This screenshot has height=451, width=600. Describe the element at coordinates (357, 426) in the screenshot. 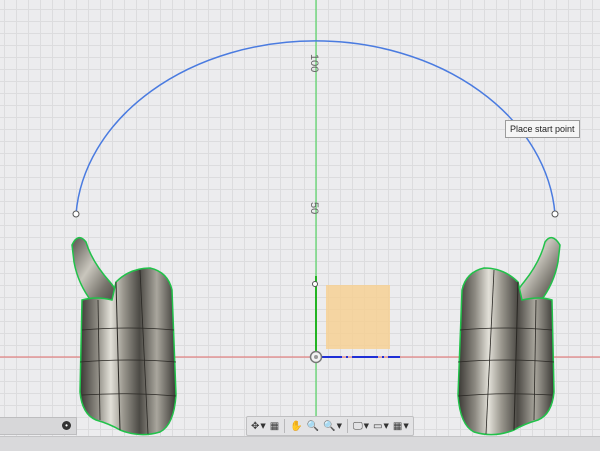

I see `display-settings-icon-glyph: 🖵` at that location.